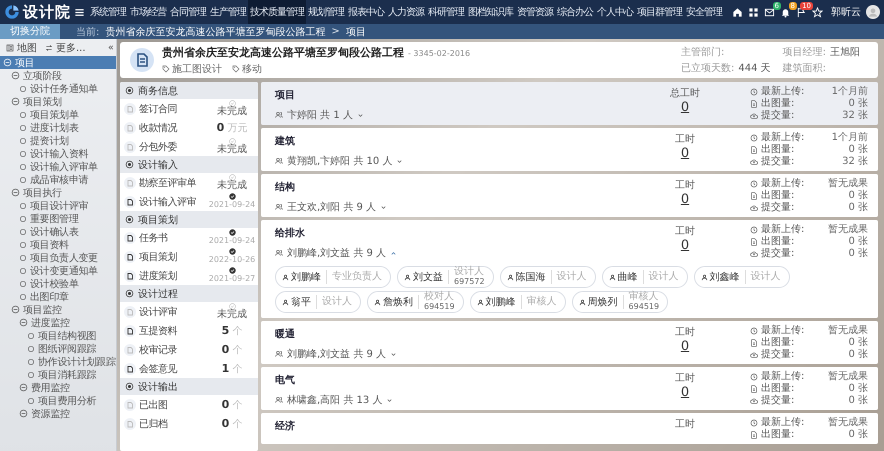  Describe the element at coordinates (58, 75) in the screenshot. I see `sidebar-item: 立项阶段` at that location.